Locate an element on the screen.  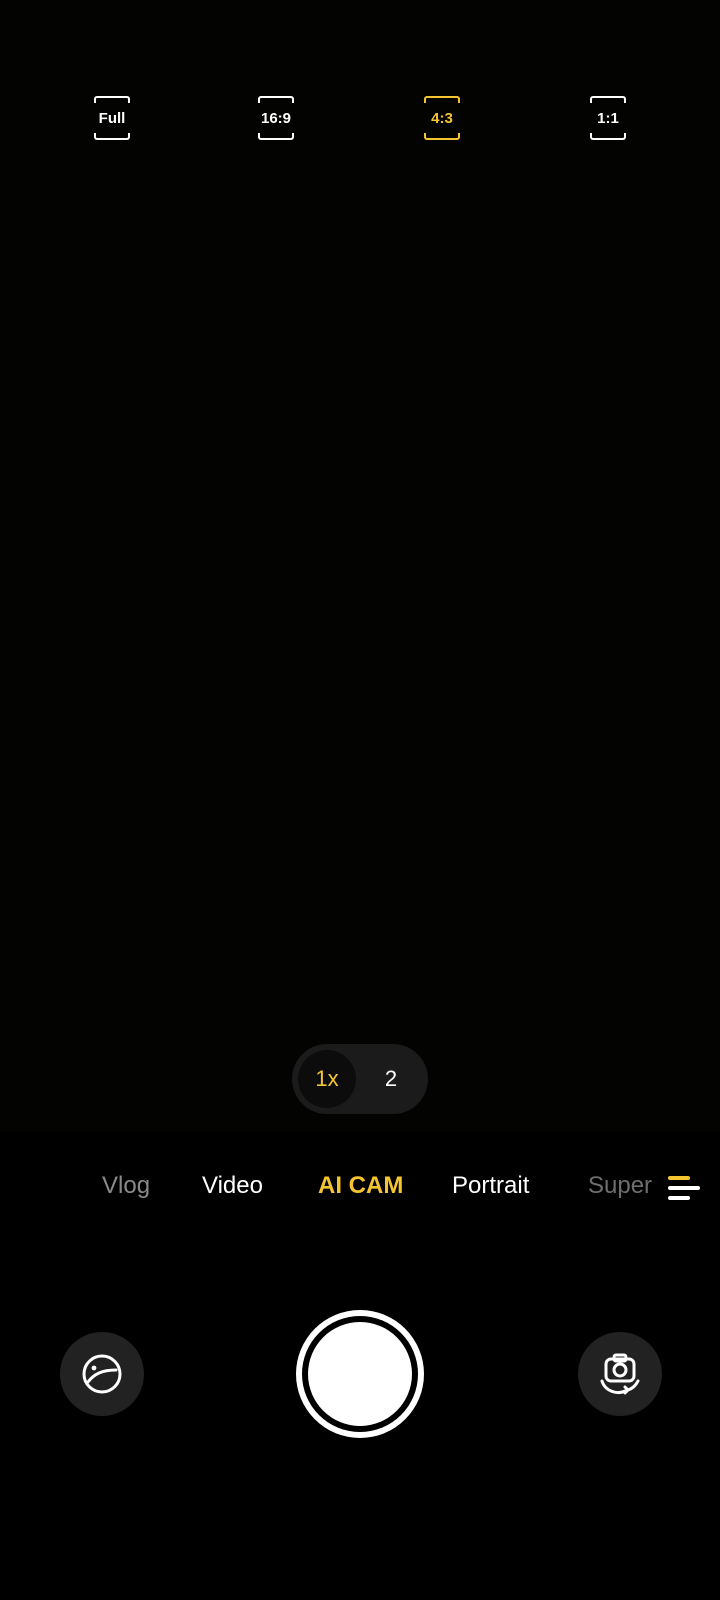
aspect-ratio-16-9-button: 16:9 is located at coordinates (276, 118).